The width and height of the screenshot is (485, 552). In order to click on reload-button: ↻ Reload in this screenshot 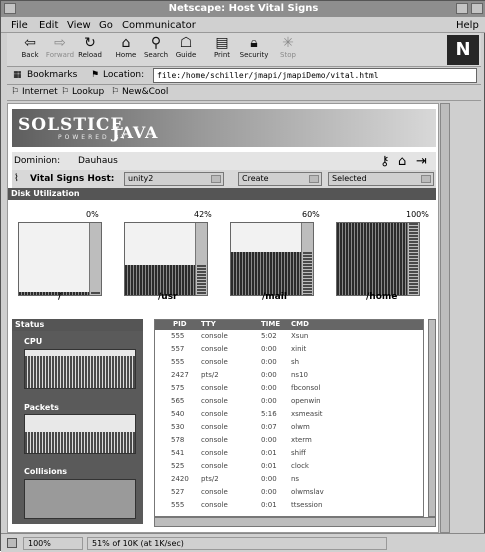, I will do `click(90, 50)`.